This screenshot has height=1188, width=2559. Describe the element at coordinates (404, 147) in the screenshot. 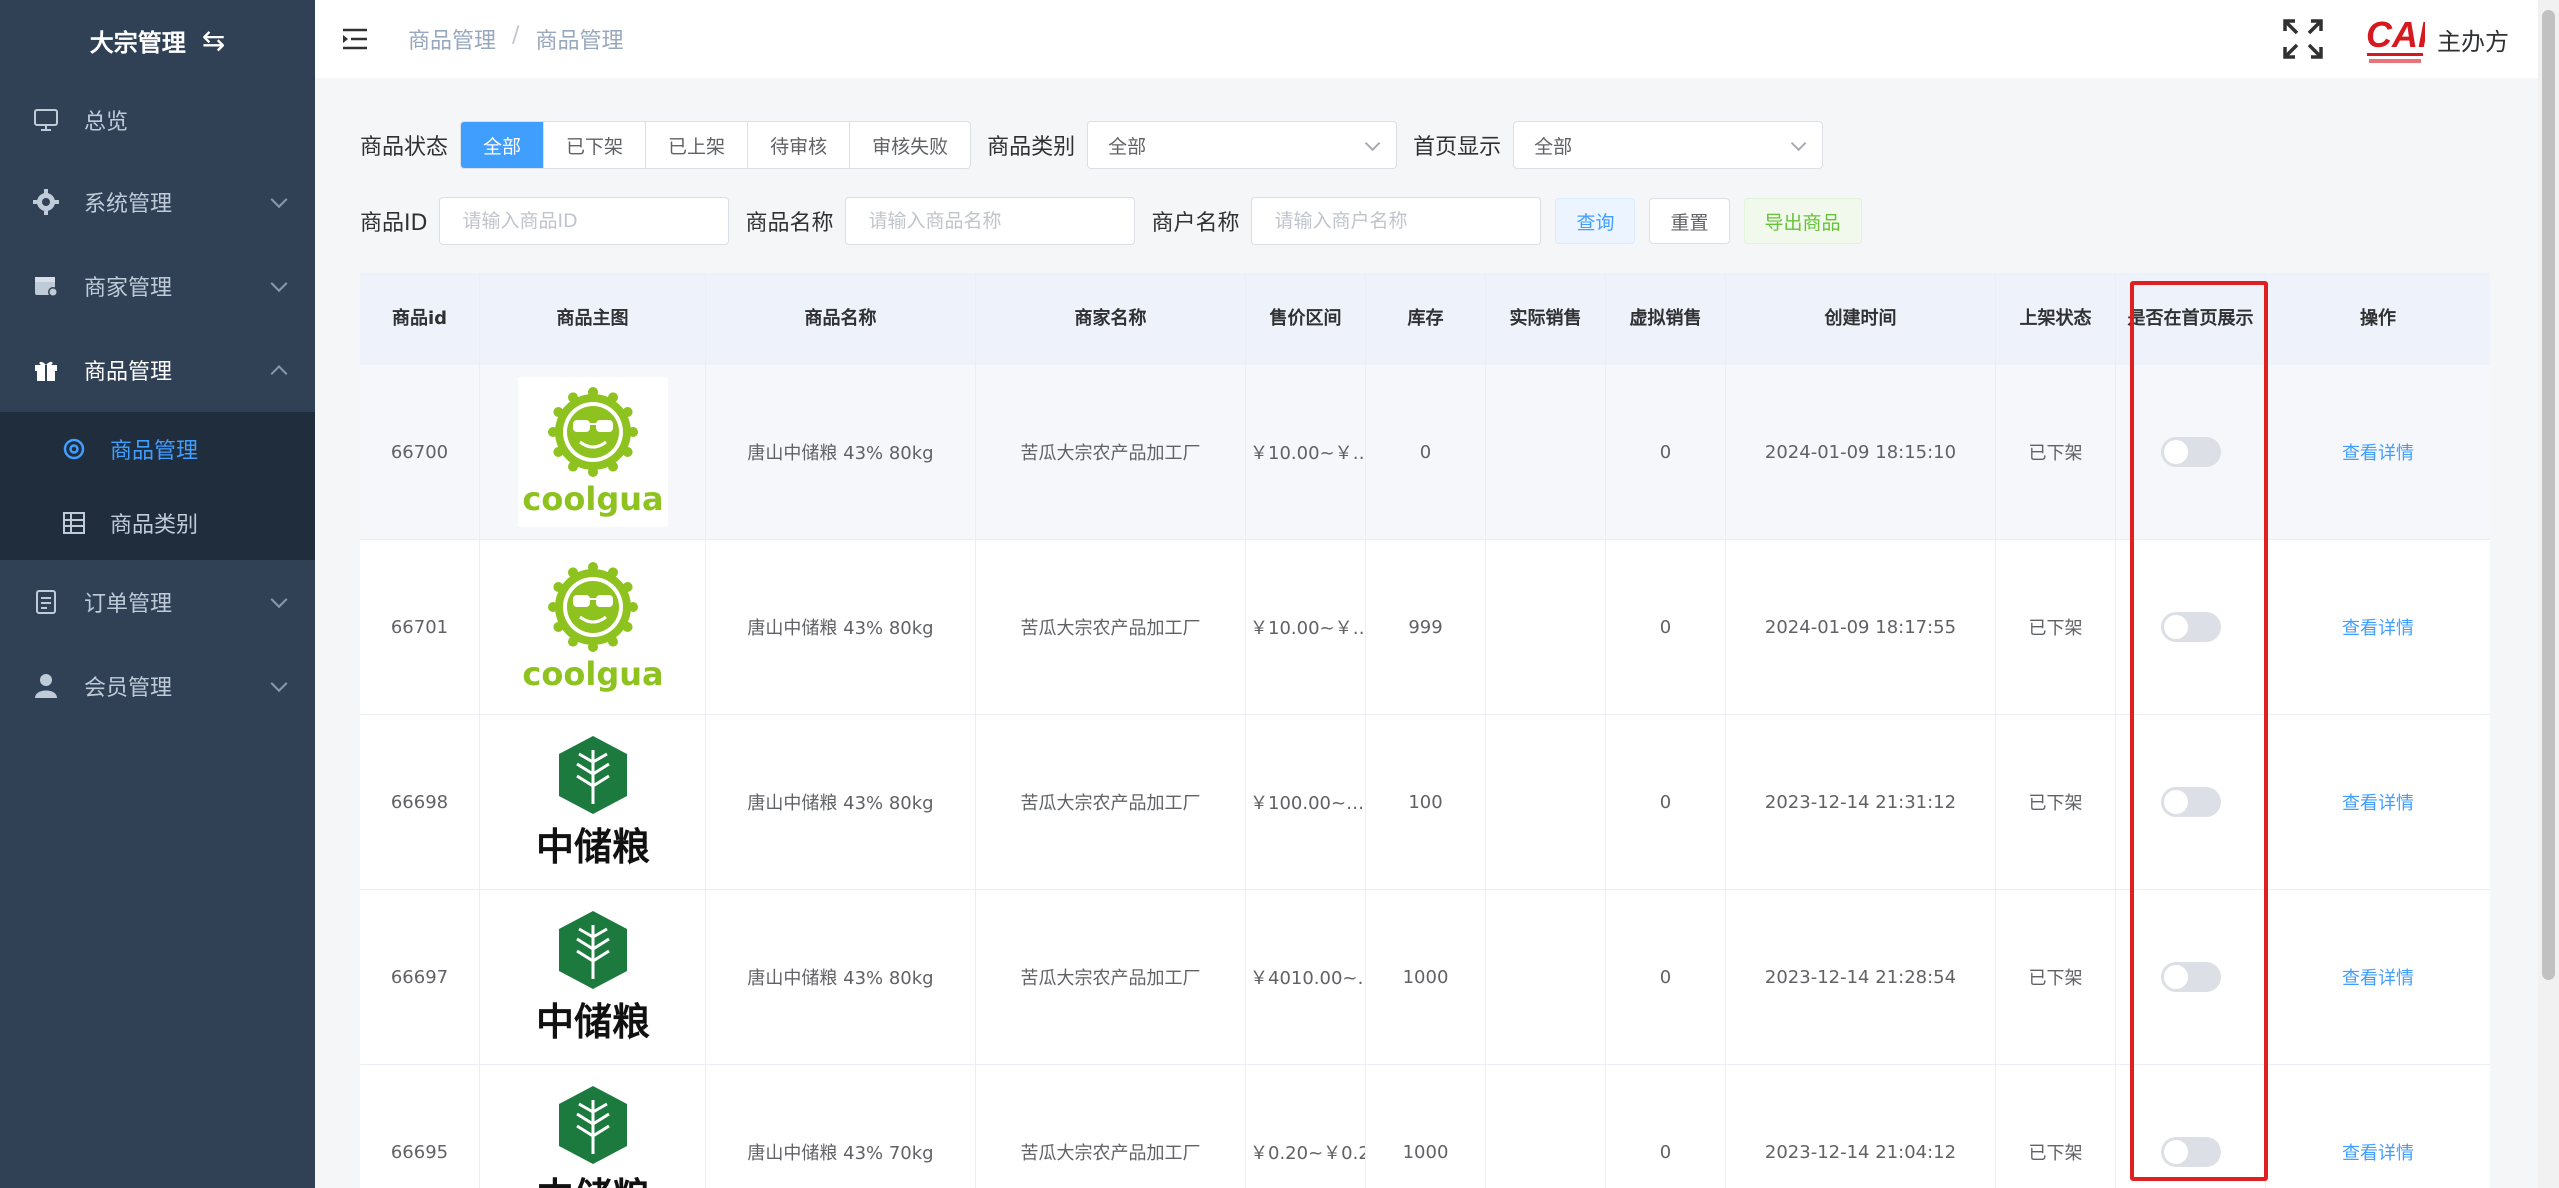

I see `status-label: 商品状态` at that location.